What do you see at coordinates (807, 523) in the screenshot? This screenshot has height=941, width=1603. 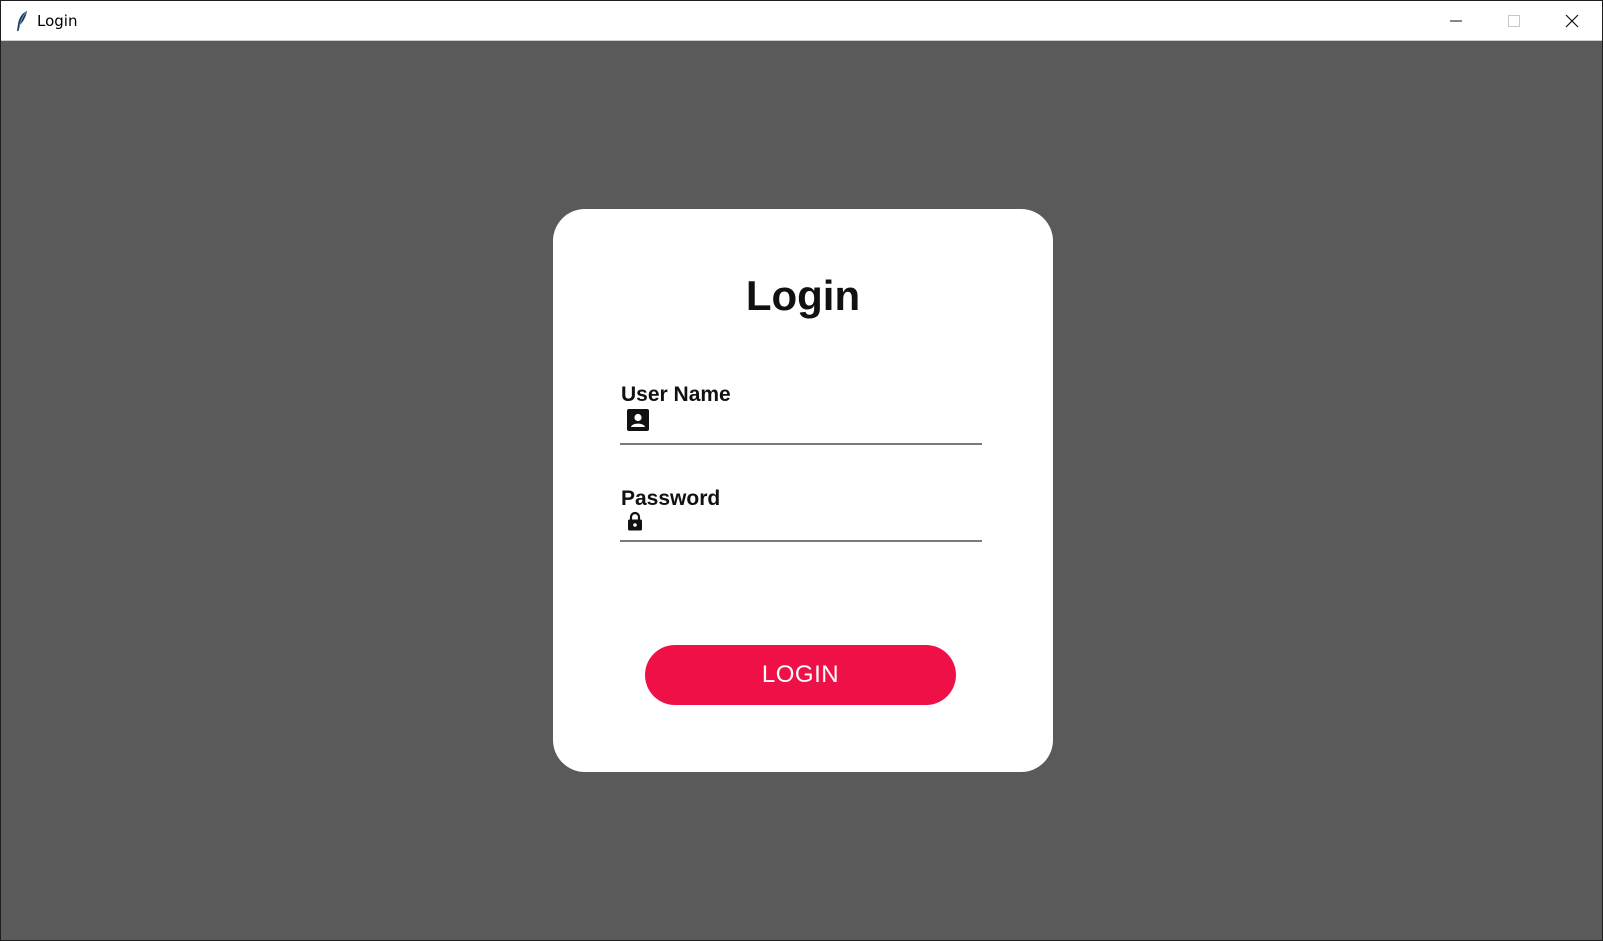 I see `password-field` at bounding box center [807, 523].